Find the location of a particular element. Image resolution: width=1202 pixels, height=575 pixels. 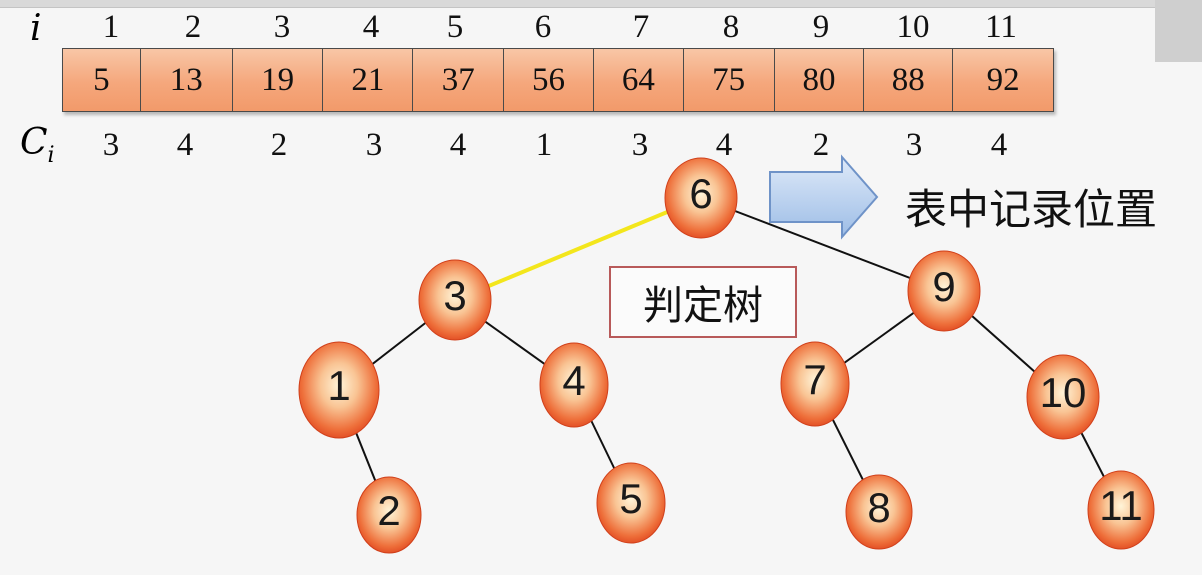

tree-node-label: 8 is located at coordinates (879, 507).